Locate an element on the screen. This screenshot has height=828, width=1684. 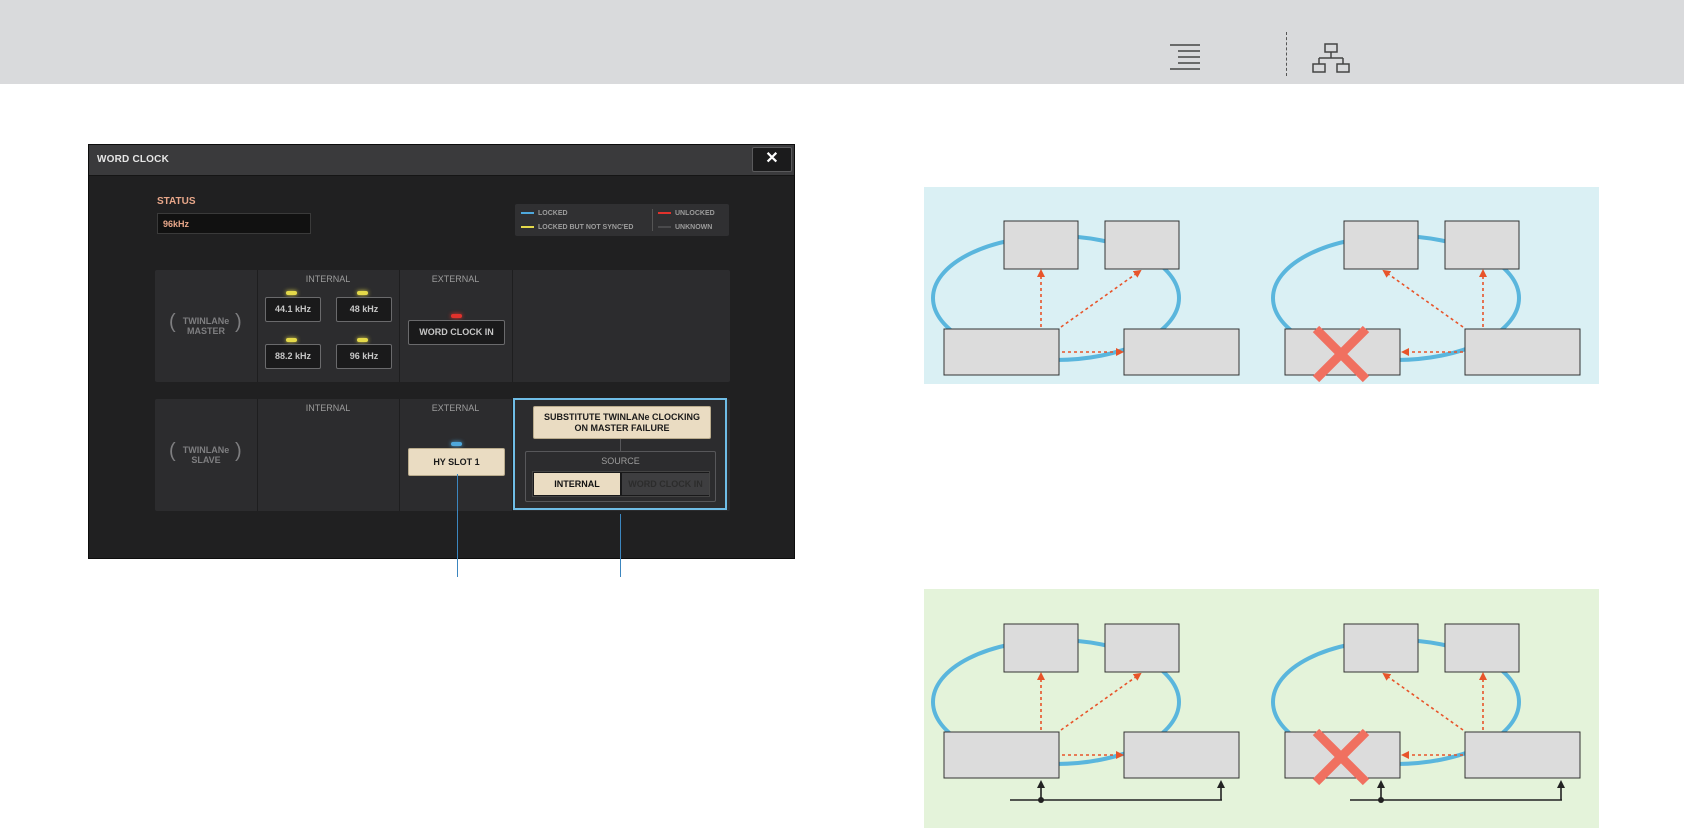
legend-unknown: UNKNOWN is located at coordinates (685, 227).